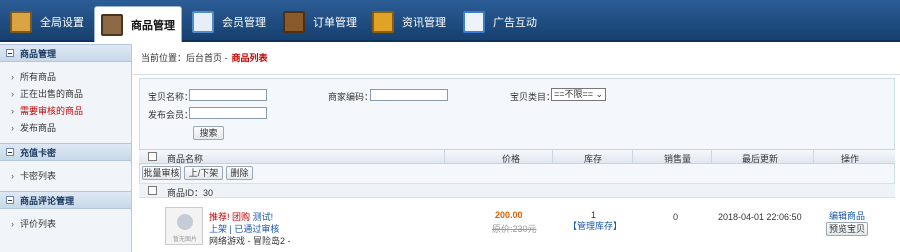 The width and height of the screenshot is (900, 252). Describe the element at coordinates (228, 113) in the screenshot. I see `seller-input` at that location.